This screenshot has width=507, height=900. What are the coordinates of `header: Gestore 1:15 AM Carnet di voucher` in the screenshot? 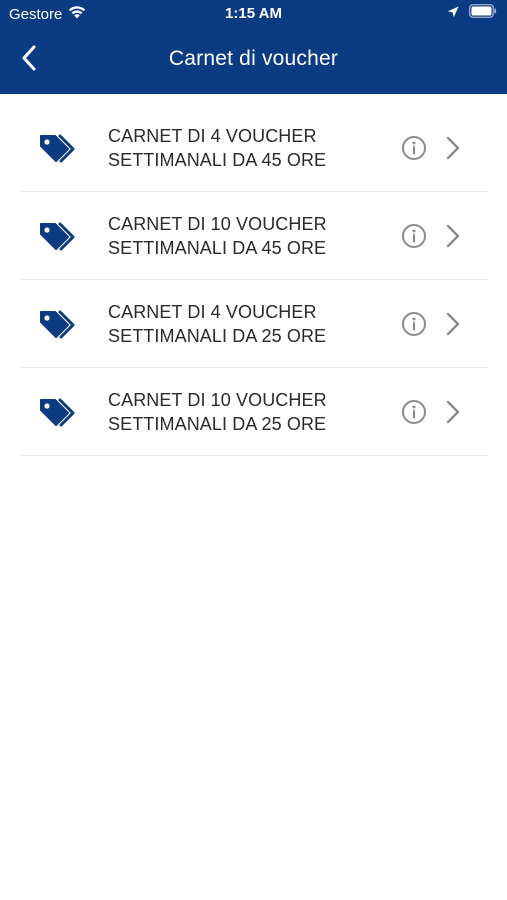 It's located at (253, 47).